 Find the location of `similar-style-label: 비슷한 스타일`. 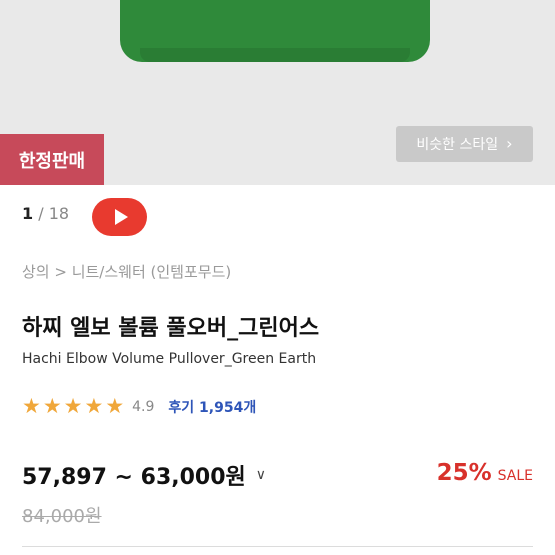

similar-style-label: 비슷한 스타일 is located at coordinates (457, 145).